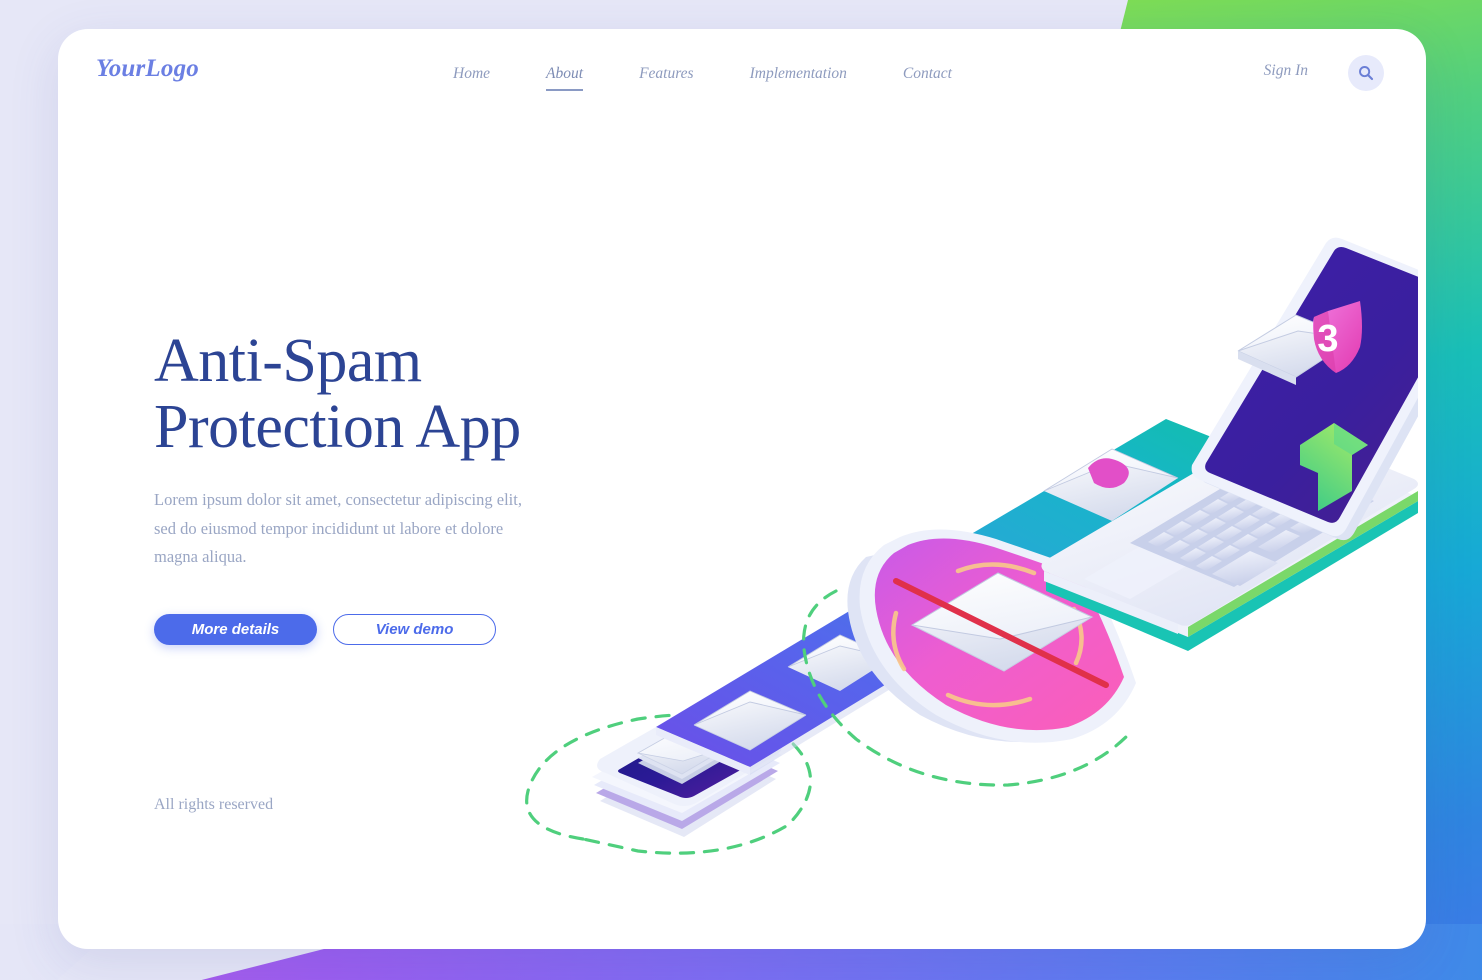 Image resolution: width=1482 pixels, height=980 pixels. I want to click on page-title-line-1: Anti-Spam, so click(288, 361).